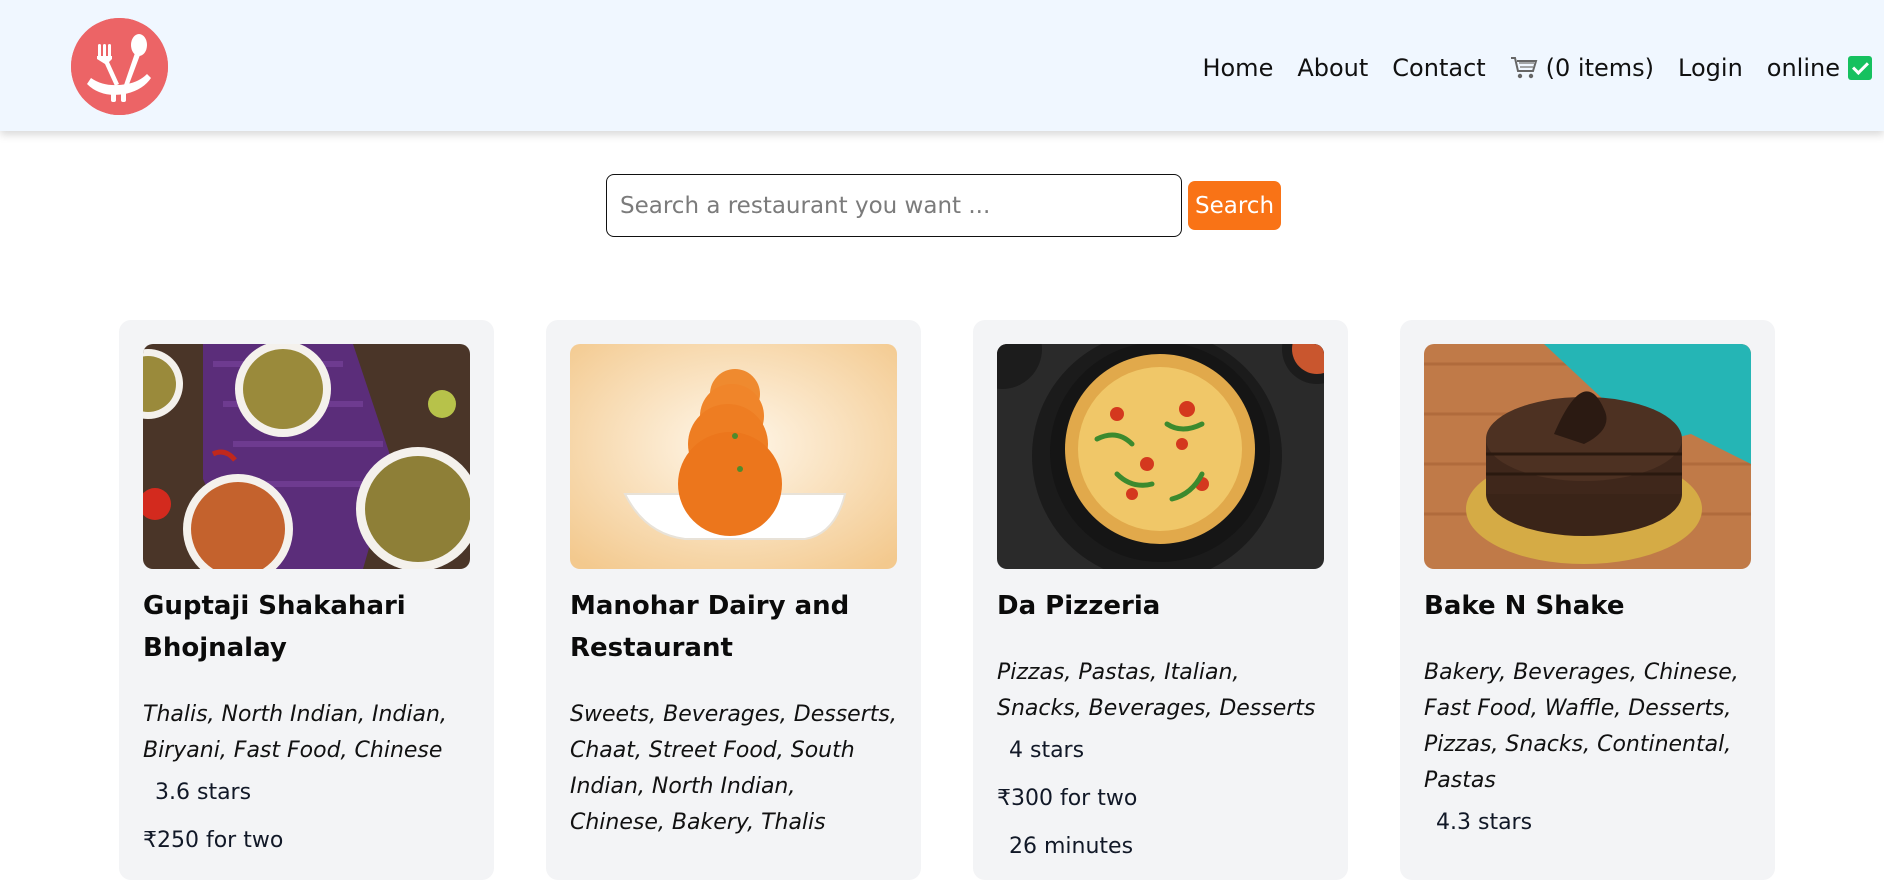 This screenshot has width=1884, height=880. I want to click on search-input, so click(894, 205).